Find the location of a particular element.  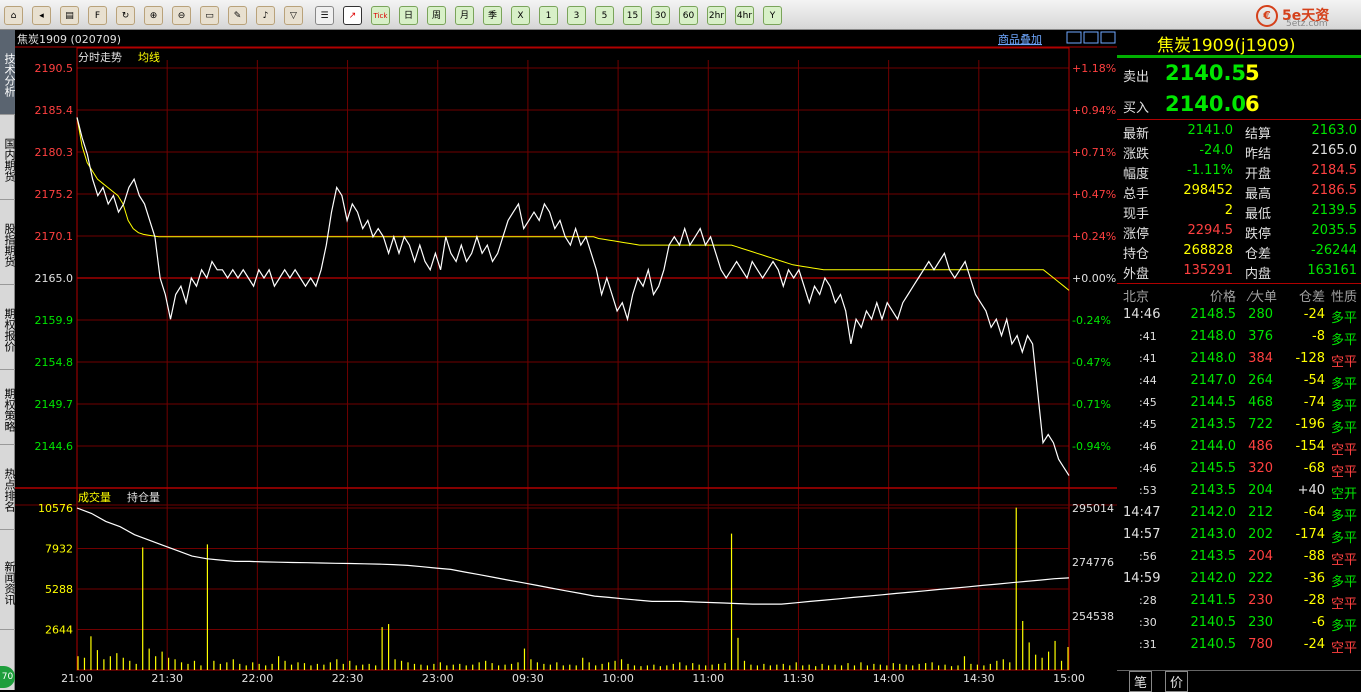

sidebar-tab-1: 国内期货 is located at coordinates (8, 157).